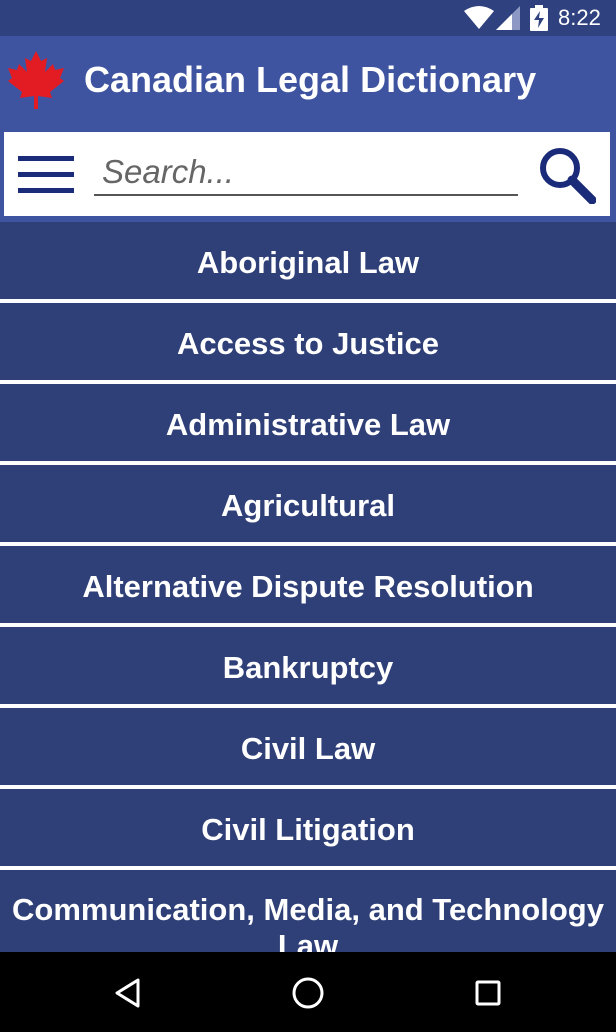 This screenshot has height=1032, width=616. What do you see at coordinates (308, 911) in the screenshot?
I see `list-item-communication-media-technology-law: Communication, Media, and Technology Law` at bounding box center [308, 911].